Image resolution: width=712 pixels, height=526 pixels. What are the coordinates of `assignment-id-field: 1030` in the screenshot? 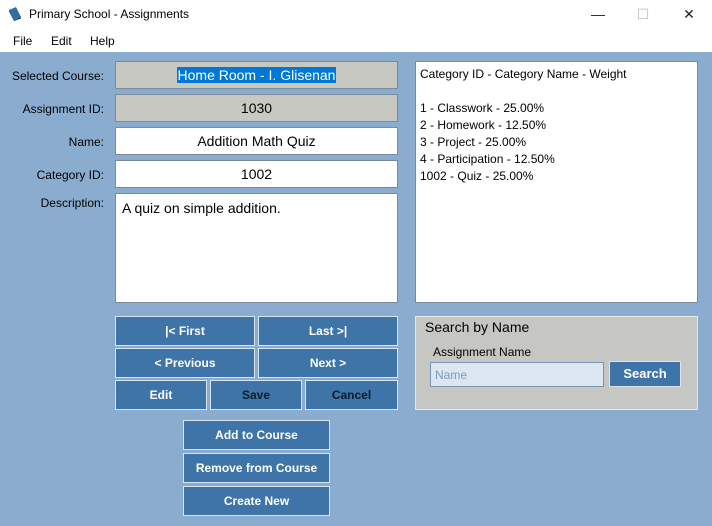 It's located at (256, 108).